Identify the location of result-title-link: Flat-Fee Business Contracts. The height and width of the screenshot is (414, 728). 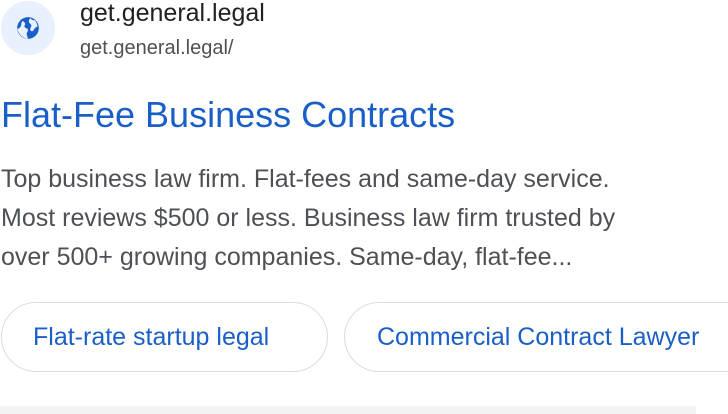
(228, 115).